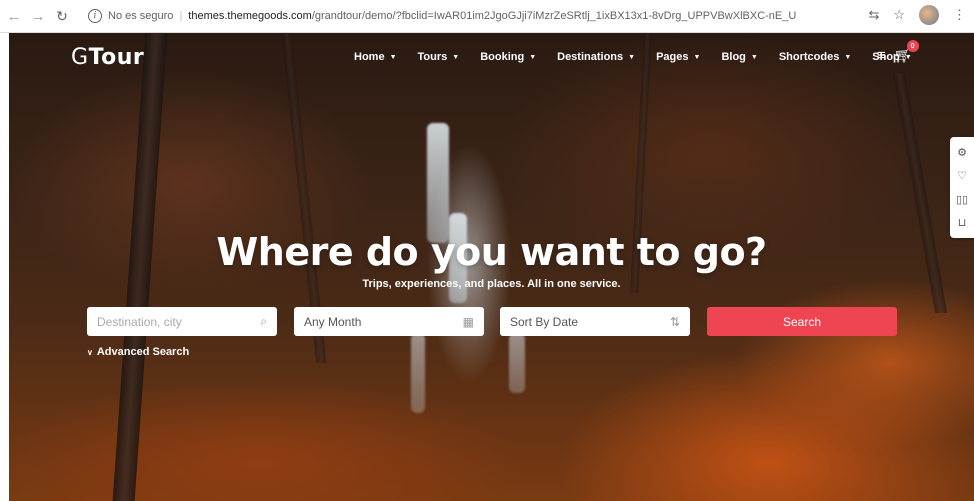 This screenshot has width=974, height=501. What do you see at coordinates (912, 46) in the screenshot?
I see `cart-count-badge: 0` at bounding box center [912, 46].